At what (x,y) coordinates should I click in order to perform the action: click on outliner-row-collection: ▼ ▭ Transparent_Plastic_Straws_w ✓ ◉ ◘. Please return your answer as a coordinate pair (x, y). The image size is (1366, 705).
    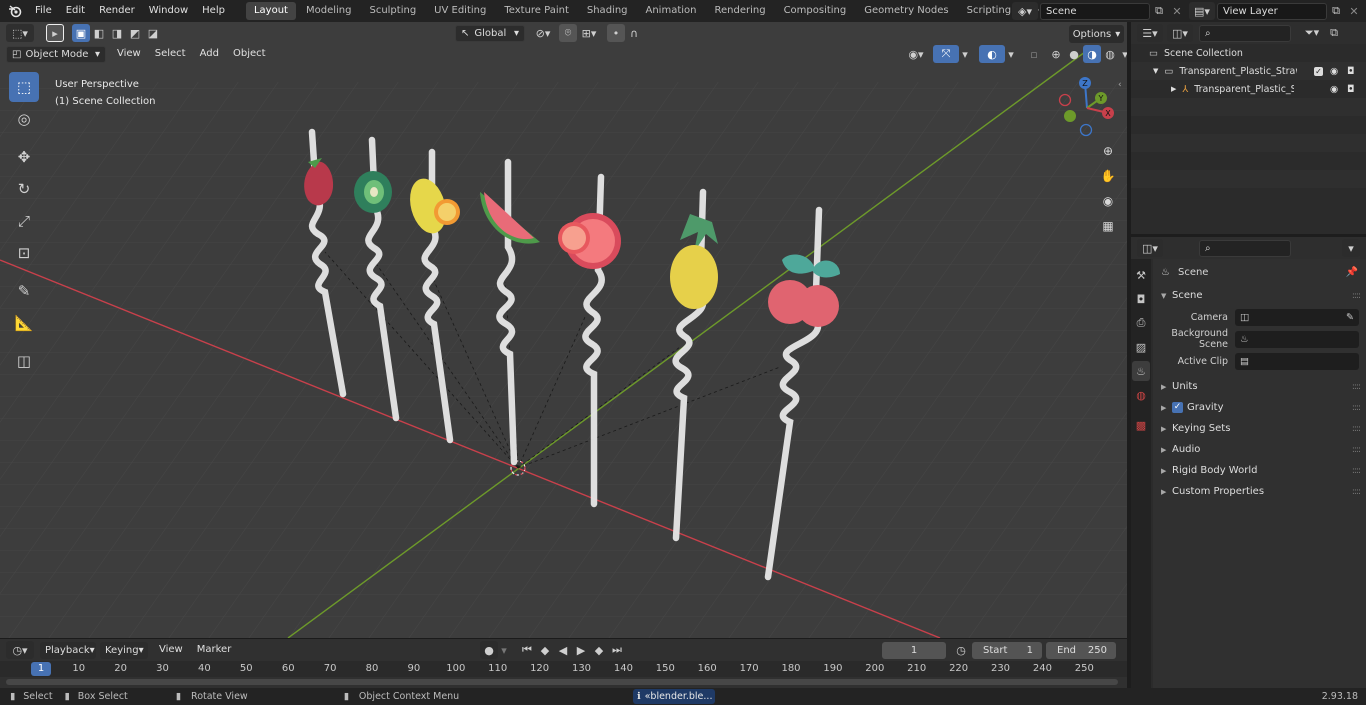
    Looking at the image, I should click on (1248, 71).